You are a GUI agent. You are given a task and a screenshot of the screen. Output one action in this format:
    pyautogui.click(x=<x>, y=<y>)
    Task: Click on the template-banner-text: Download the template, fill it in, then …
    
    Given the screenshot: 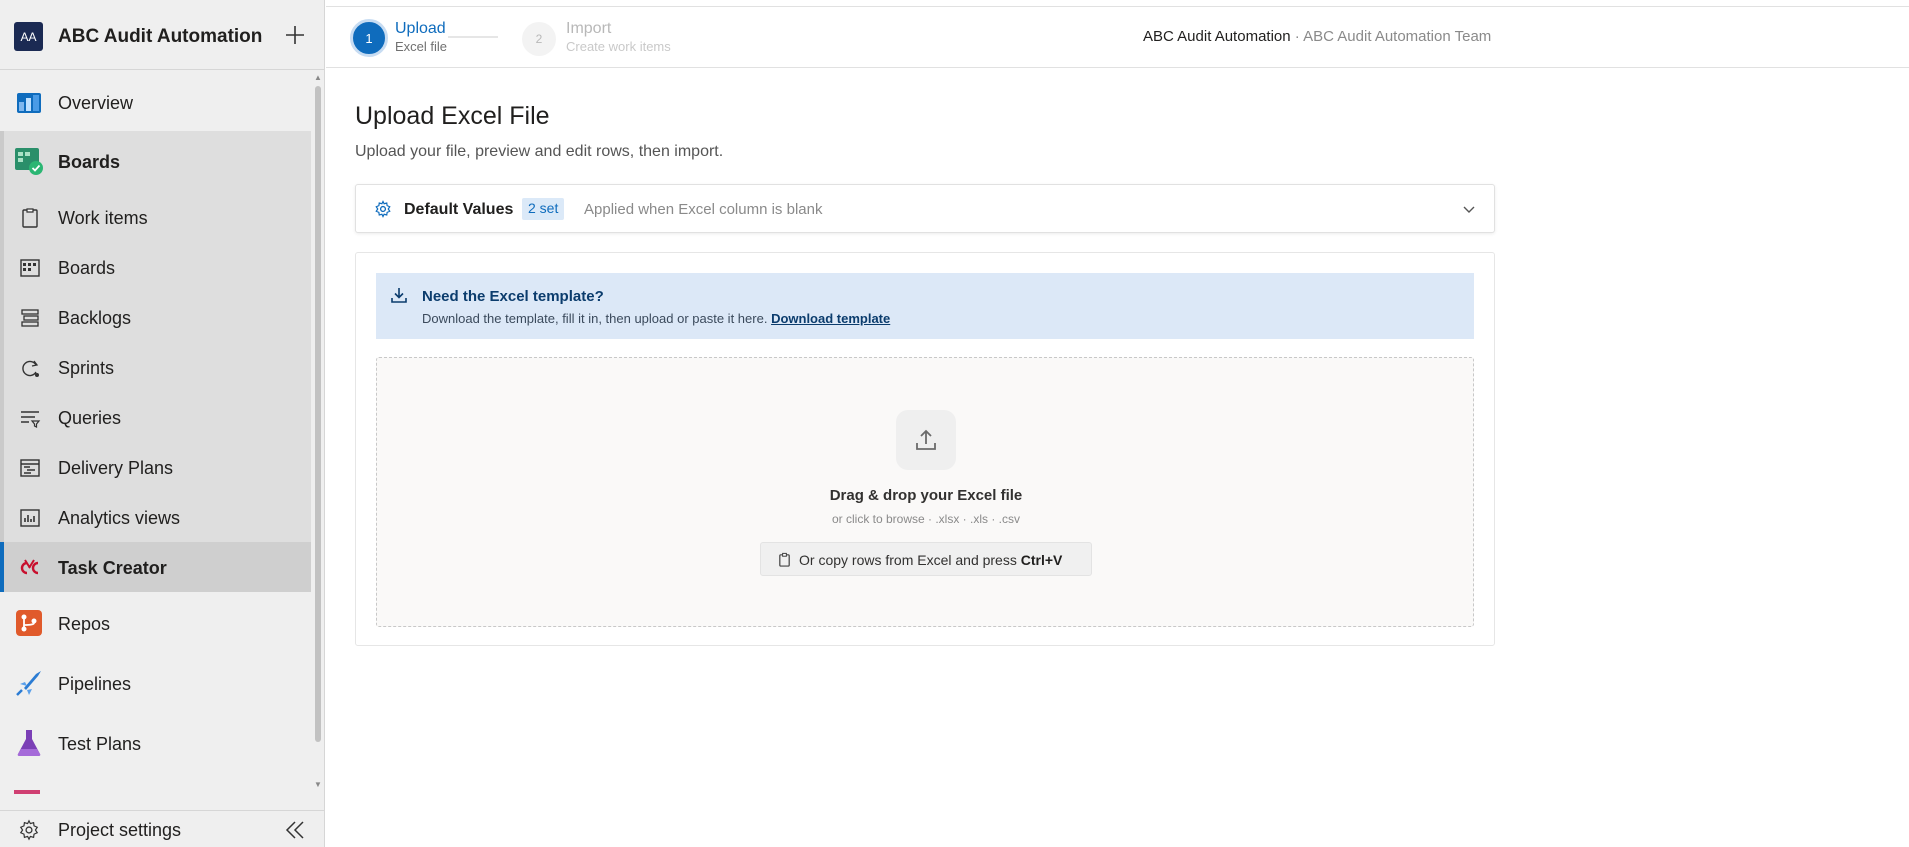 What is the action you would take?
    pyautogui.click(x=656, y=318)
    